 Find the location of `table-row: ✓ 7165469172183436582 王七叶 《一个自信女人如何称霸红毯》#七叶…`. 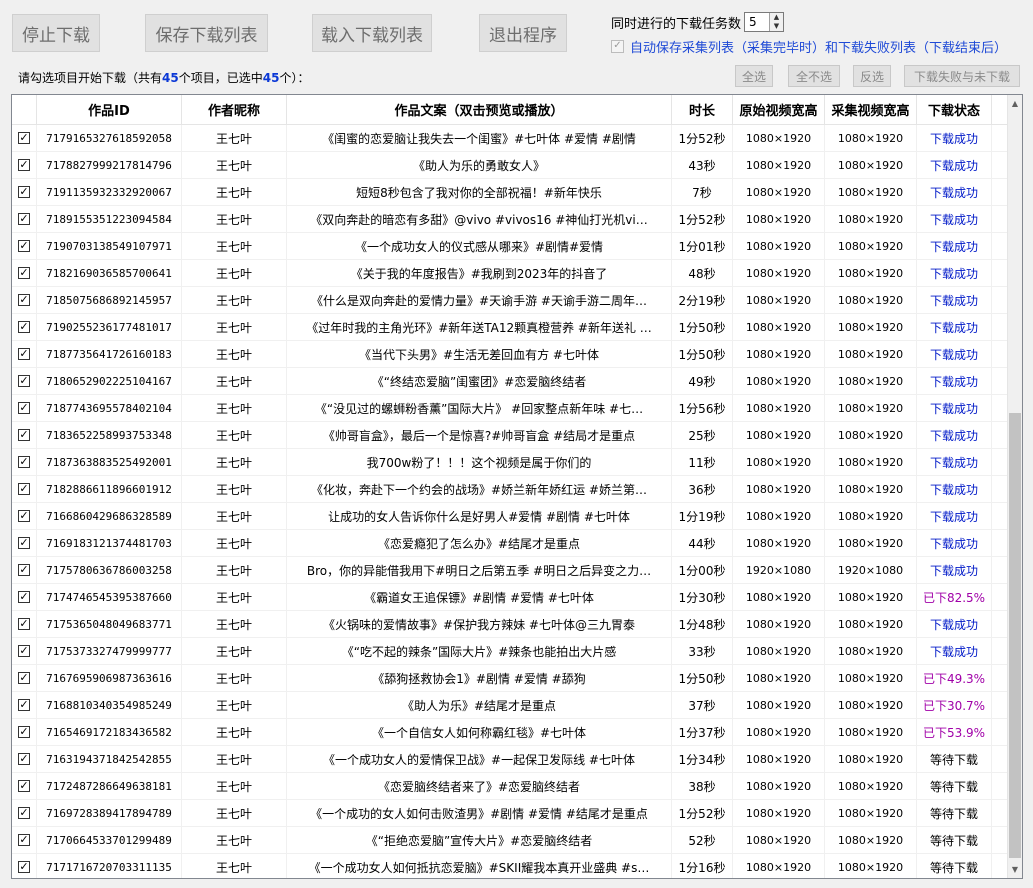

table-row: ✓ 7165469172183436582 王七叶 《一个自信女人如何称霸红毯》#七叶… is located at coordinates (509, 732).